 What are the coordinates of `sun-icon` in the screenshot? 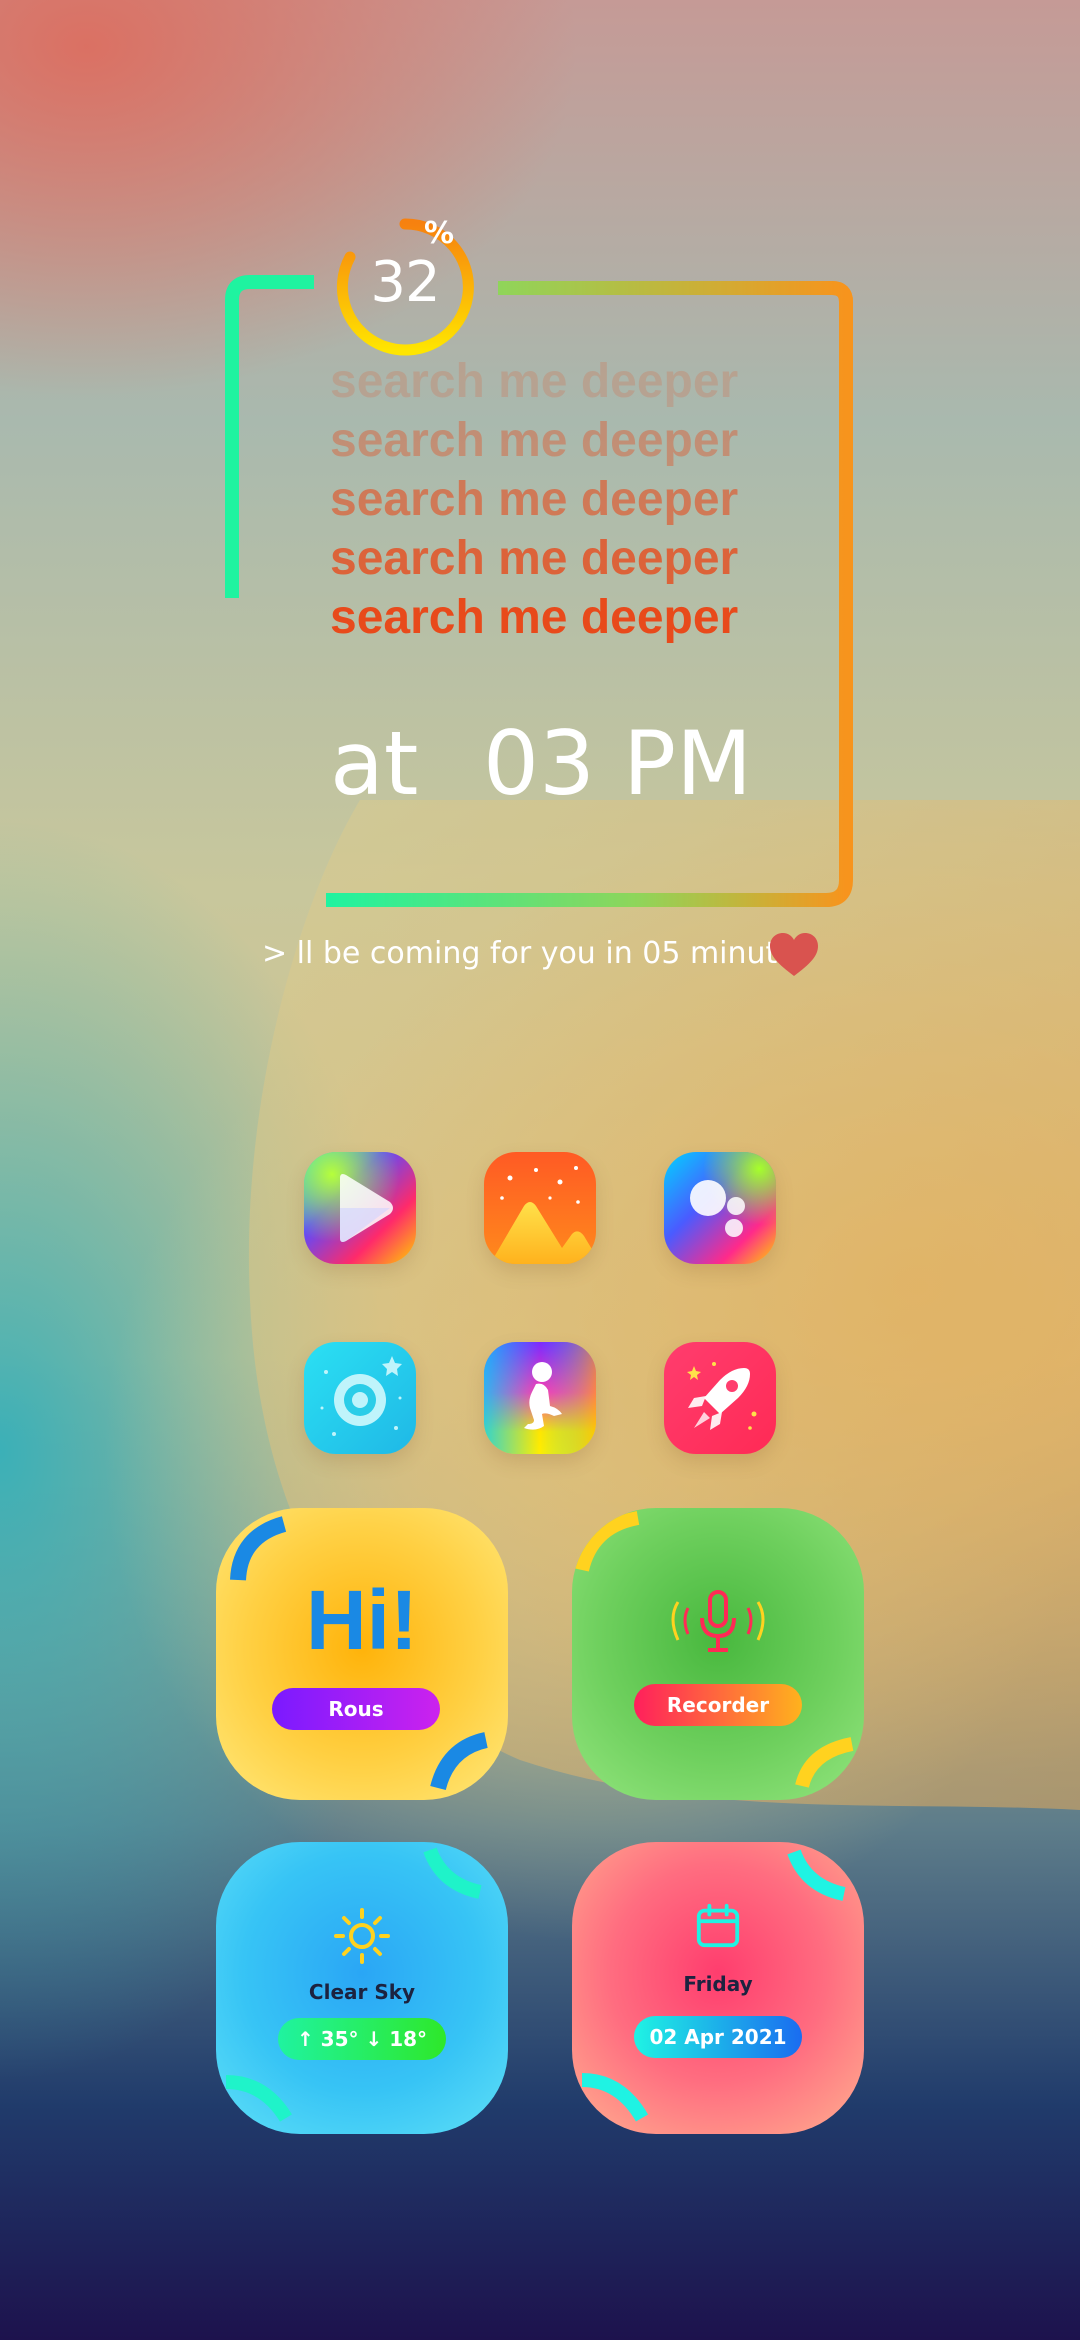 It's located at (362, 1936).